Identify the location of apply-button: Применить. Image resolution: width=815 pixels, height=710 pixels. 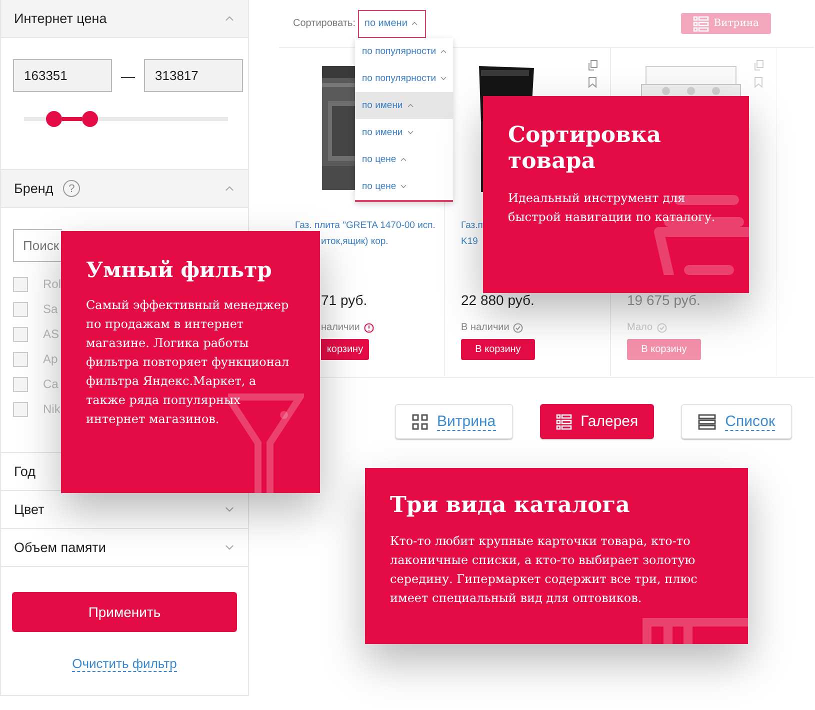
(124, 612).